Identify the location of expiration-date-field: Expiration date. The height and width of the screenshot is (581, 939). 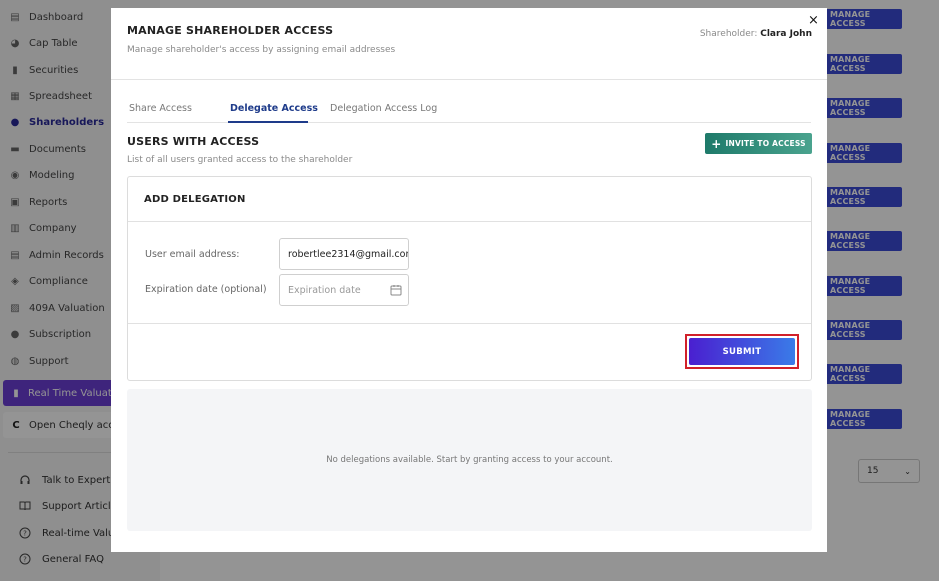
(344, 290).